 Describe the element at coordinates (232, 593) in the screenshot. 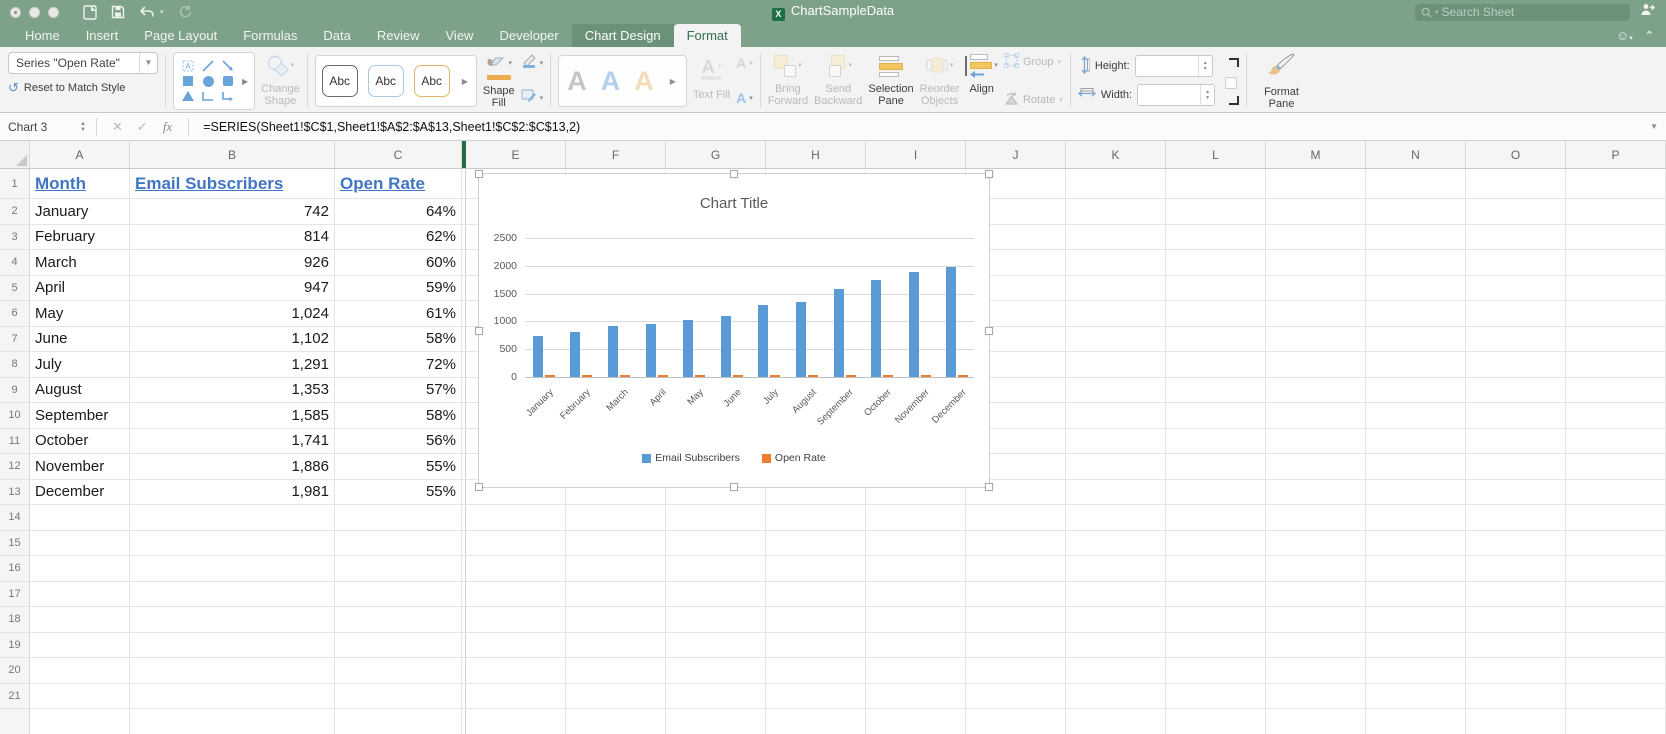

I see `cell-B17` at that location.